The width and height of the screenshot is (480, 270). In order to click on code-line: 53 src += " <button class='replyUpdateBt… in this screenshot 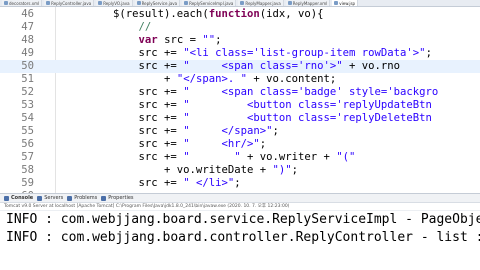, I will do `click(240, 105)`.